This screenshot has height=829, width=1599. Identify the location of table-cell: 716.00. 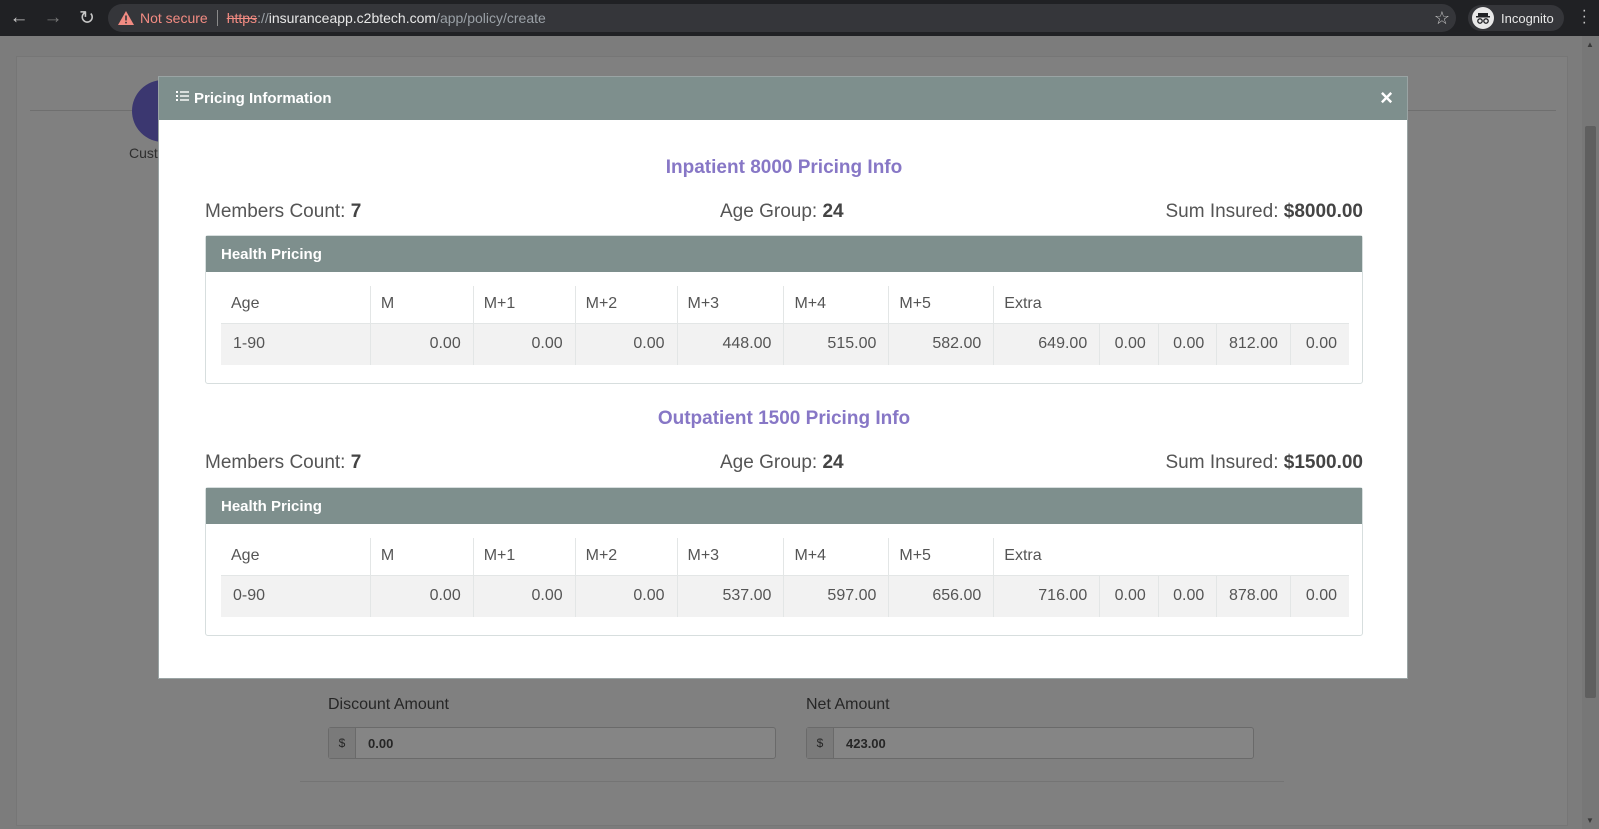
(1046, 596).